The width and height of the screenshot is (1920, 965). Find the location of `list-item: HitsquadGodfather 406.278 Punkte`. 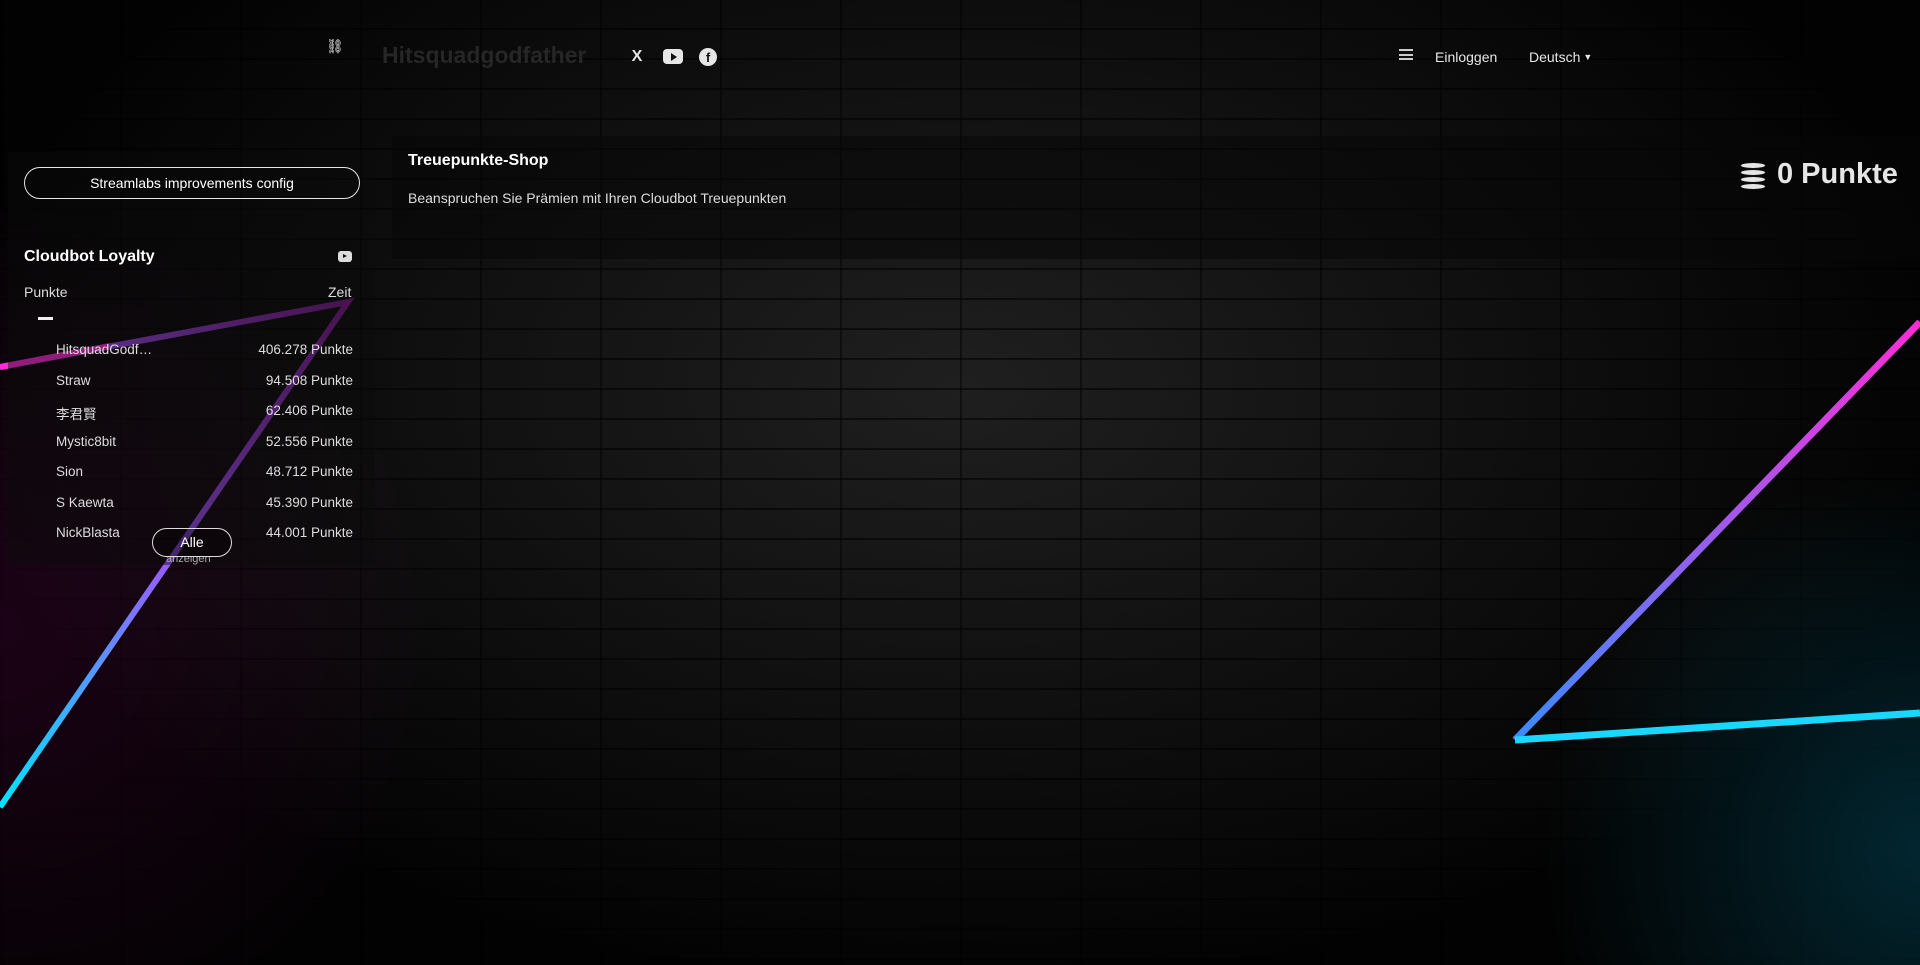

list-item: HitsquadGodfather 406.278 Punkte is located at coordinates (204, 357).